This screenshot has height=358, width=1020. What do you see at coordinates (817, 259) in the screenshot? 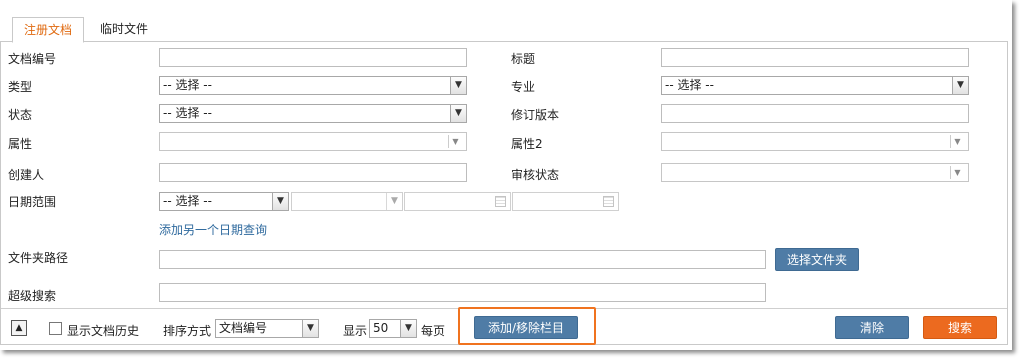
I see `select-folder-button: 选择文件夹` at bounding box center [817, 259].